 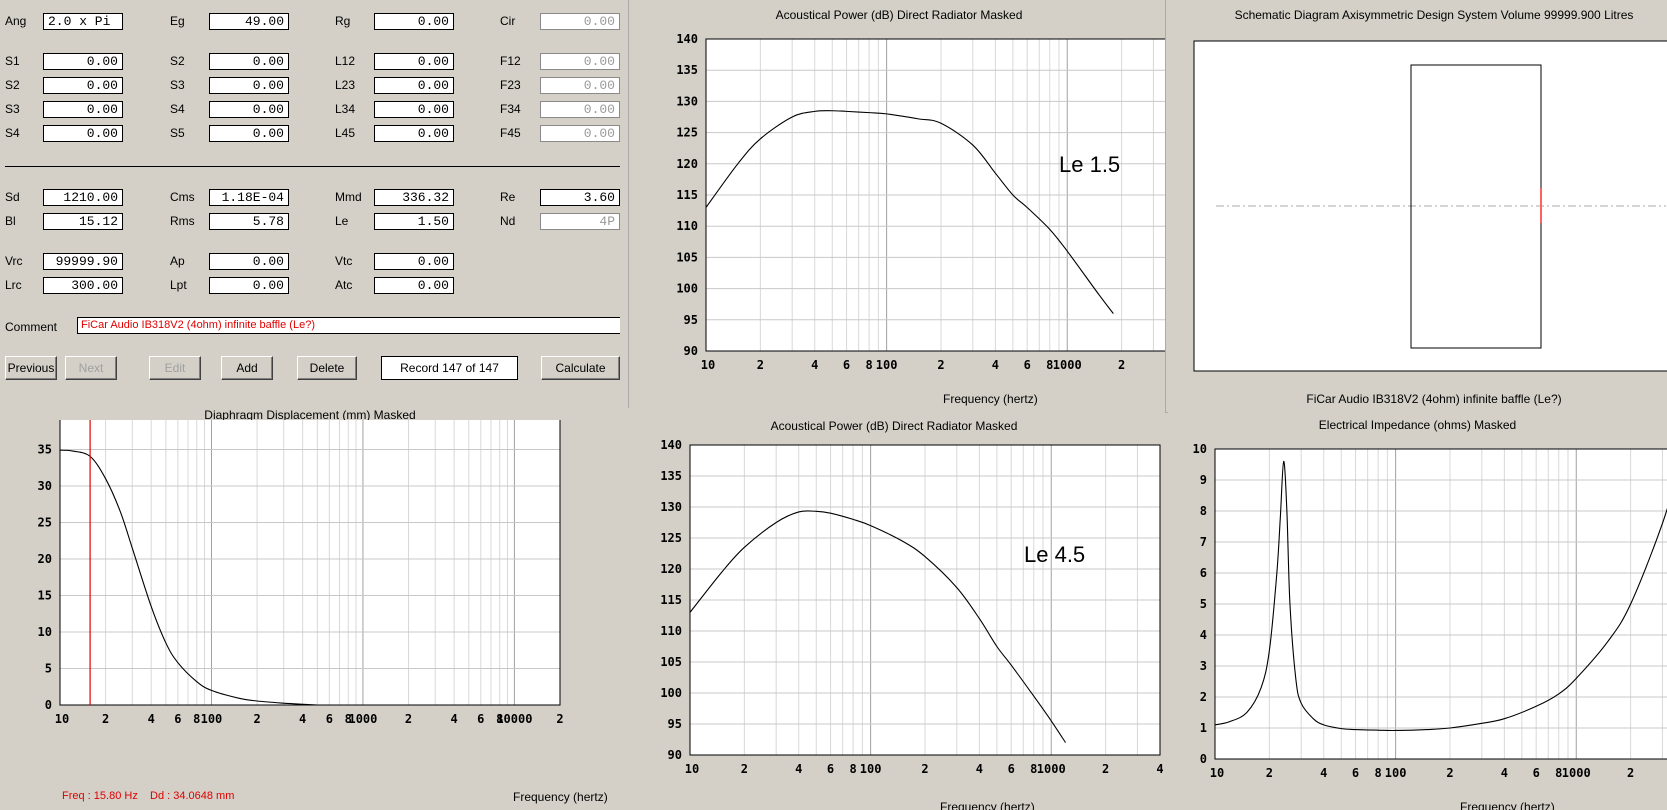 What do you see at coordinates (182, 221) in the screenshot?
I see `param-label: Rms` at bounding box center [182, 221].